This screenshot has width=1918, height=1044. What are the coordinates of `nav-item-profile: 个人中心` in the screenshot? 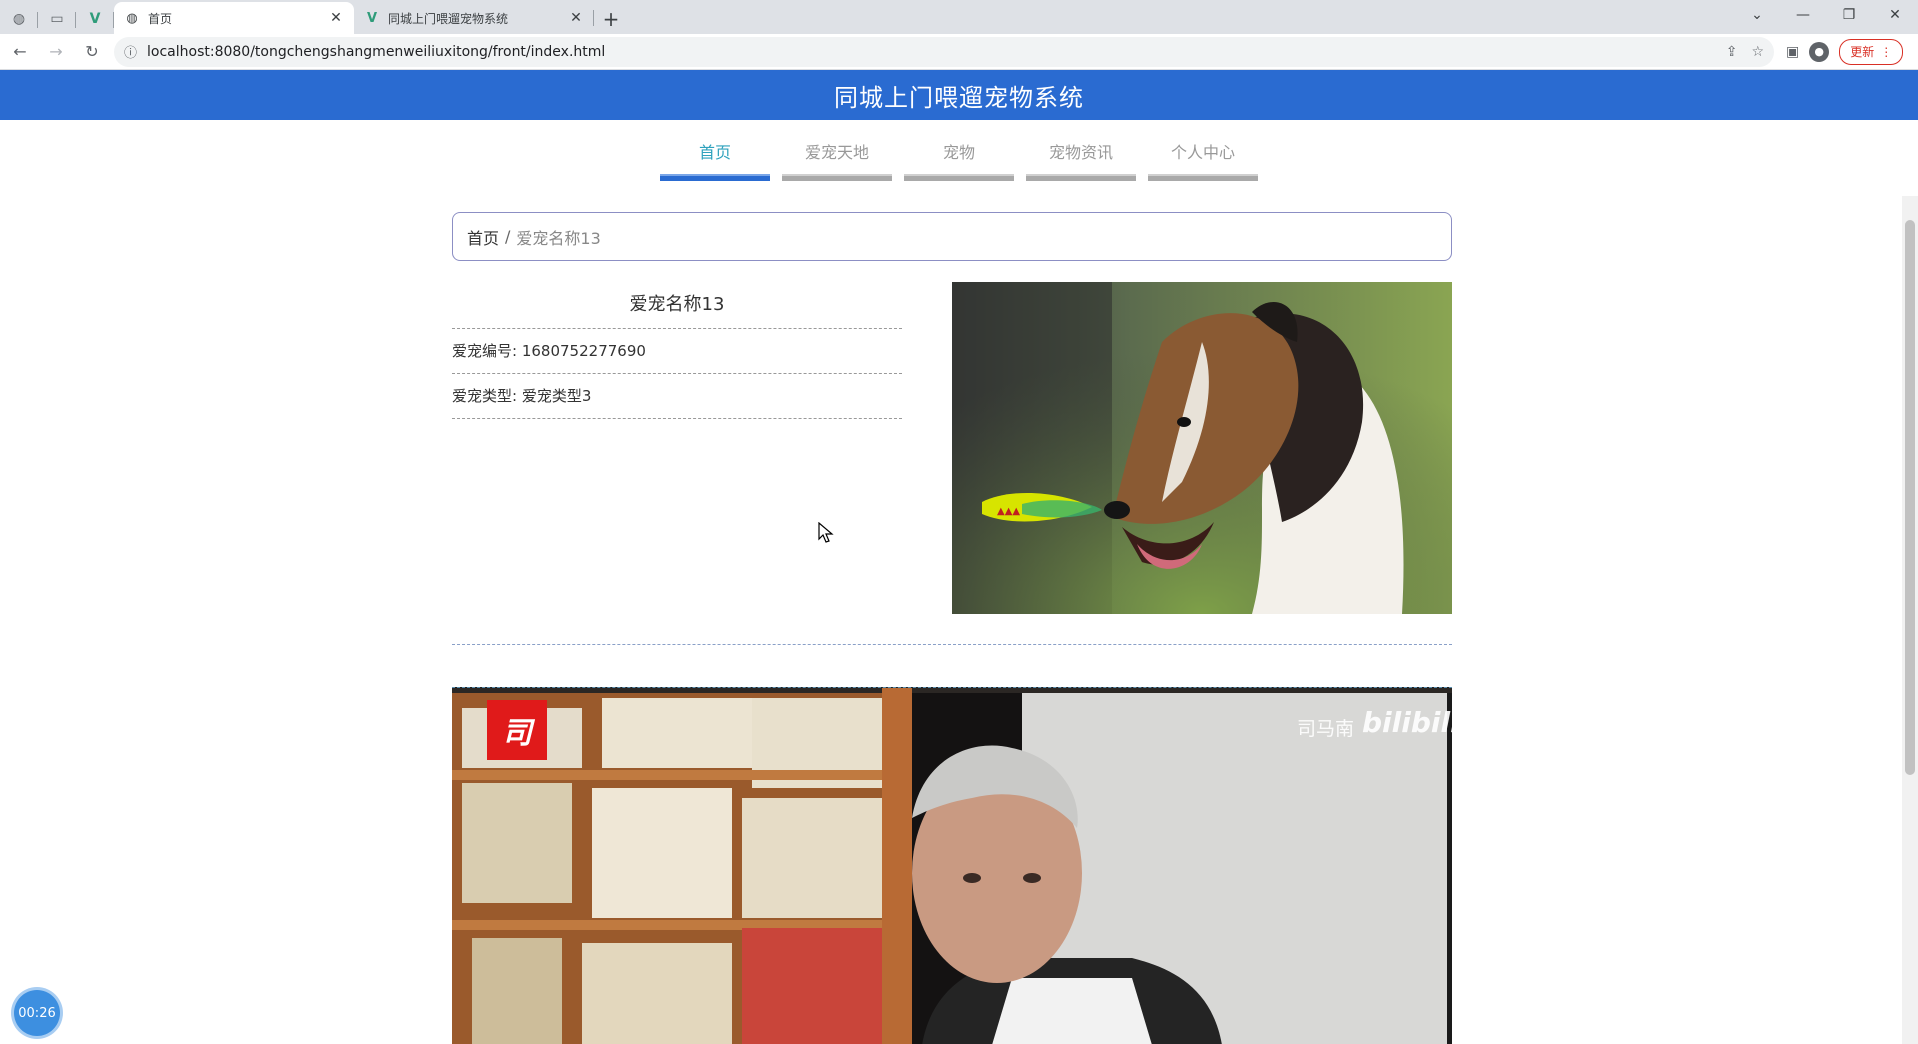 It's located at (1203, 160).